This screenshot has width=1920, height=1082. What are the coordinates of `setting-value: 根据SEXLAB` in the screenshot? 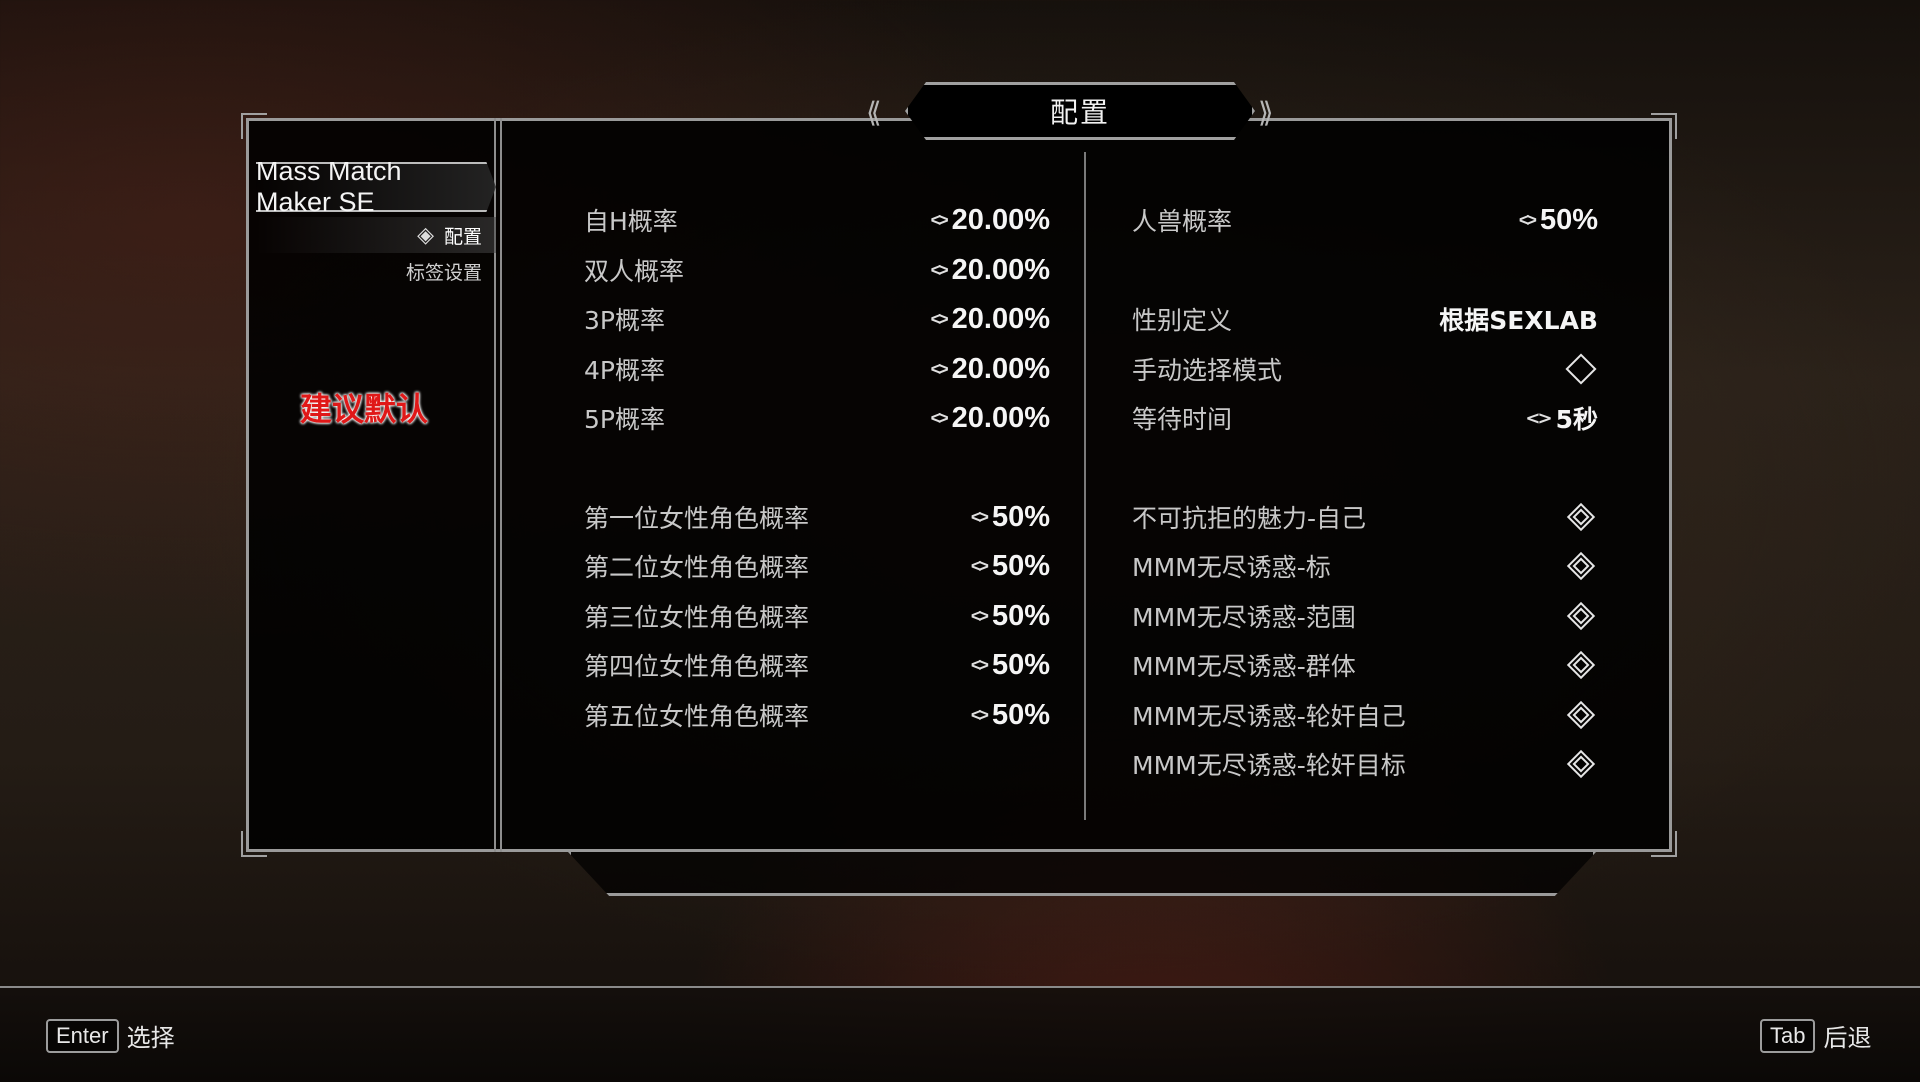 It's located at (1518, 319).